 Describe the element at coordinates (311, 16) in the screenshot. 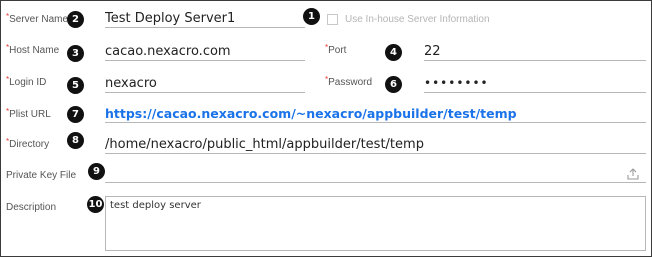

I see `callout-badge: 1` at that location.